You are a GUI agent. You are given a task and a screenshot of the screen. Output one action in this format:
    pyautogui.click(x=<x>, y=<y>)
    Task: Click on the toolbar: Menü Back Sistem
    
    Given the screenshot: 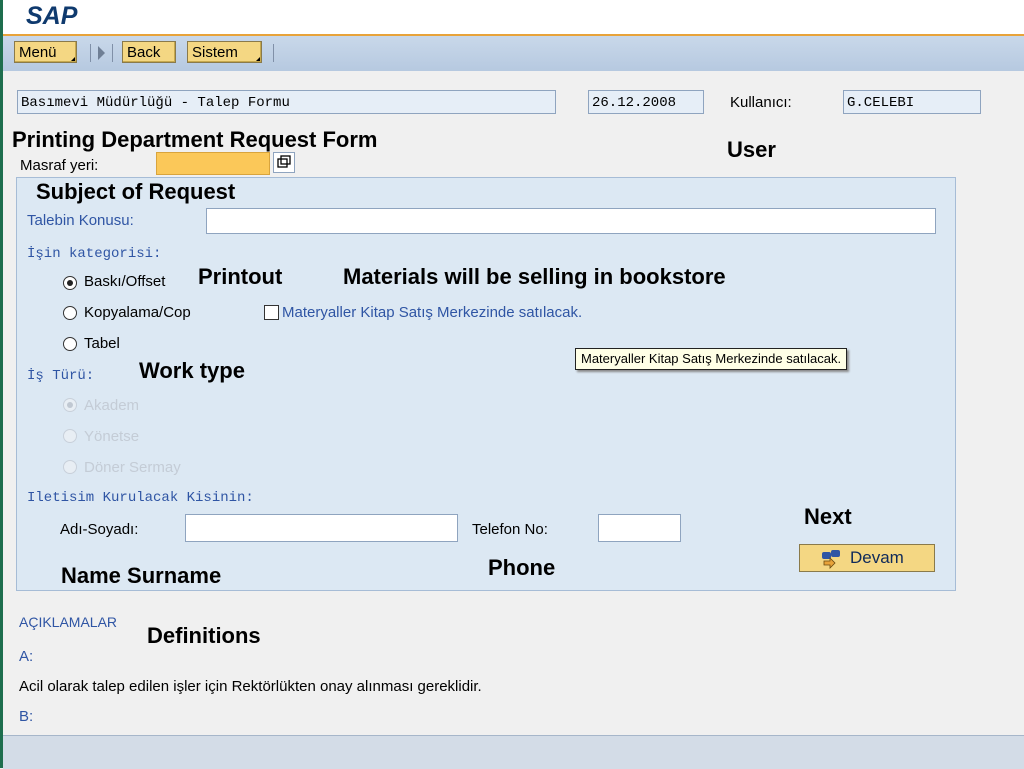 What is the action you would take?
    pyautogui.click(x=513, y=53)
    